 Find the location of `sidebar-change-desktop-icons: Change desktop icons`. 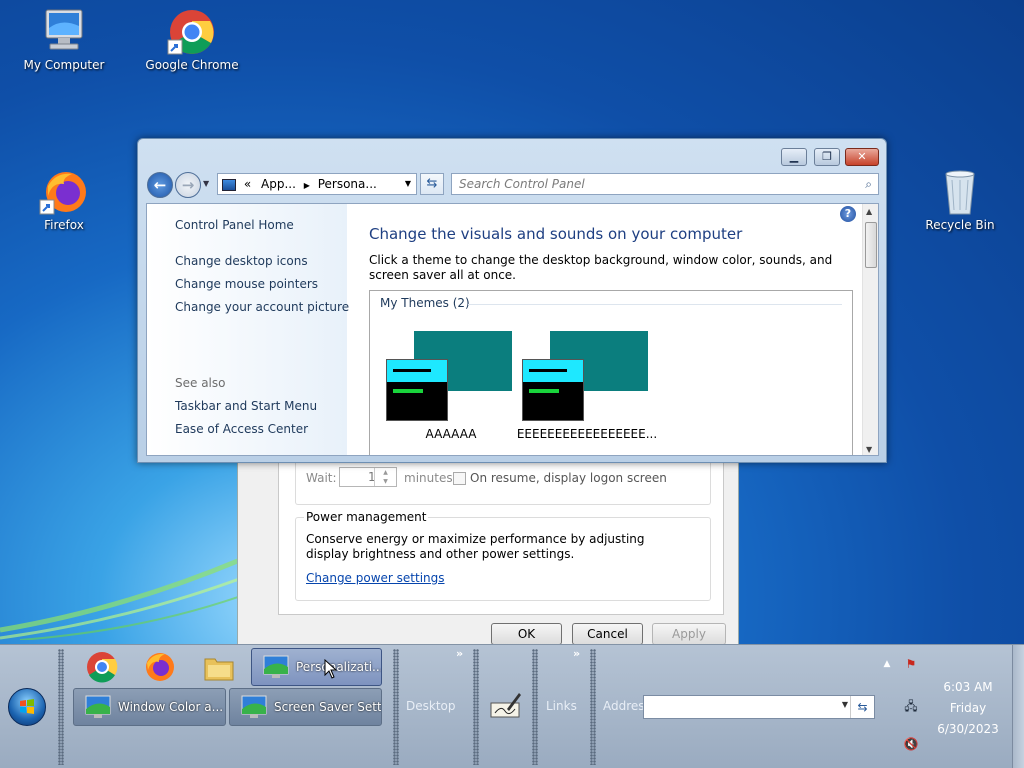

sidebar-change-desktop-icons: Change desktop icons is located at coordinates (241, 261).